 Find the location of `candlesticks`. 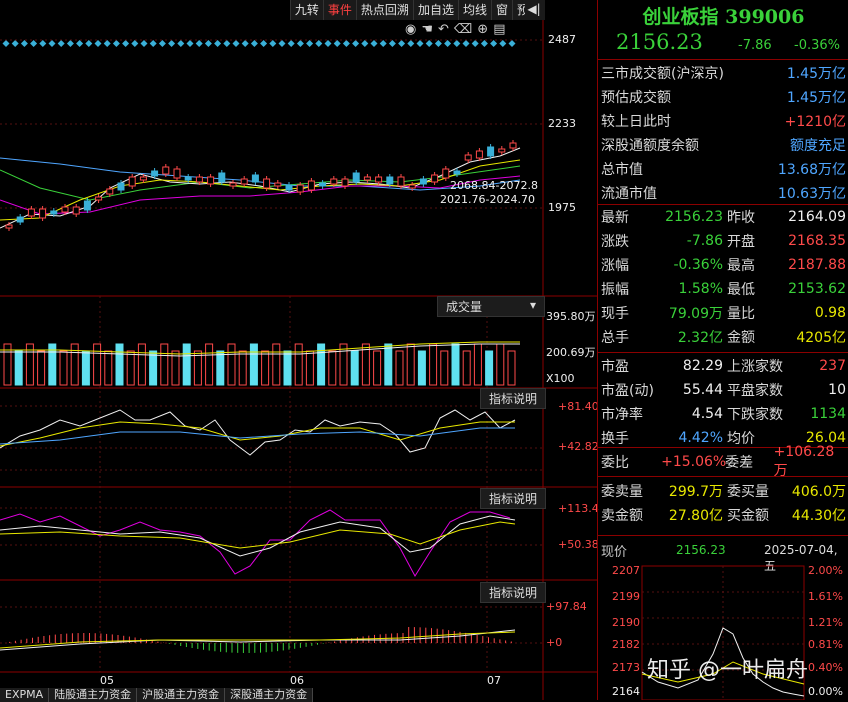

candlesticks is located at coordinates (261, 185).